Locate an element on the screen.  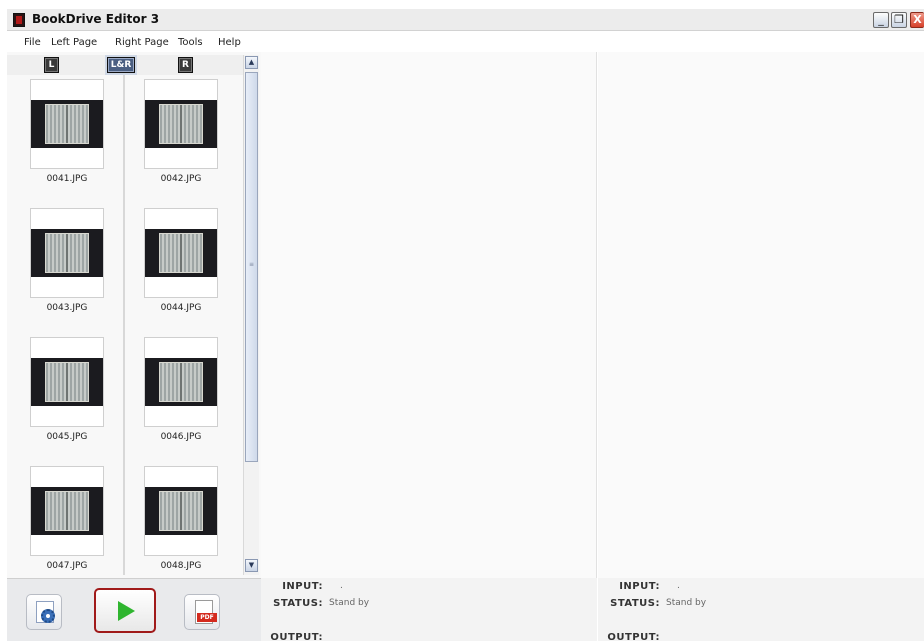
pdf-export-button: PDF is located at coordinates (202, 612).